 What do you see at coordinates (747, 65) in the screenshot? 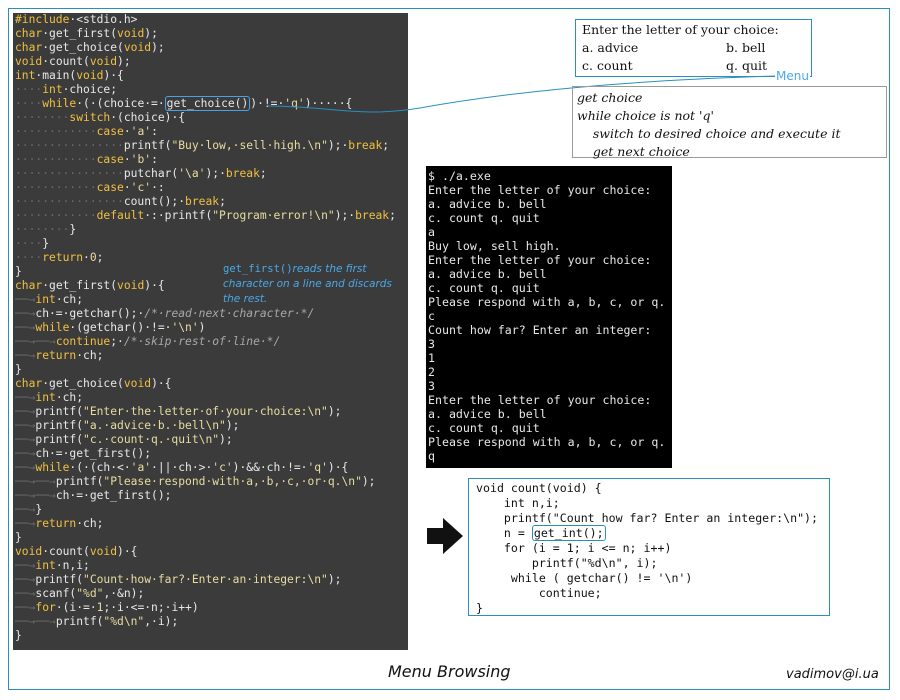
I see `menu-option-q: q. quit` at bounding box center [747, 65].